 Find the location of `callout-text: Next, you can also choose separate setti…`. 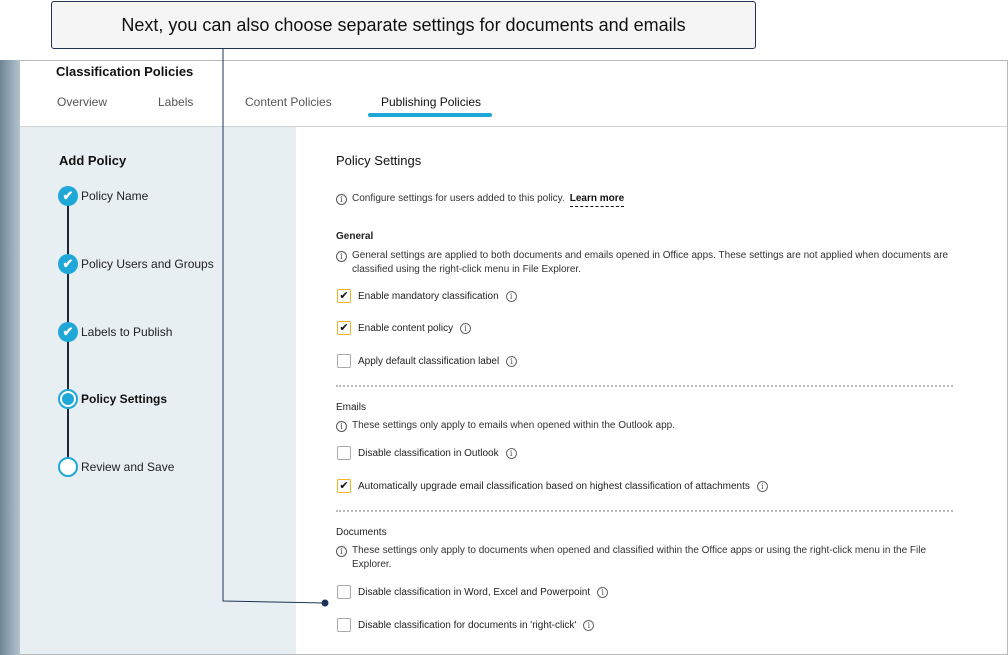

callout-text: Next, you can also choose separate setti… is located at coordinates (403, 24).